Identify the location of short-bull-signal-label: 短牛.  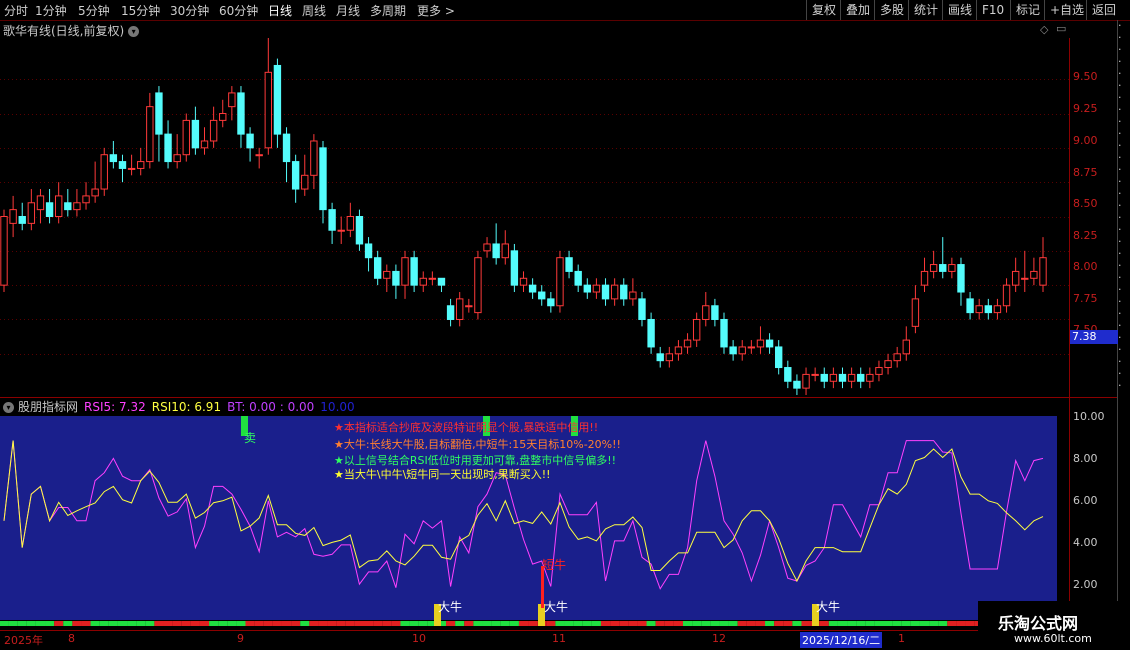
(554, 565).